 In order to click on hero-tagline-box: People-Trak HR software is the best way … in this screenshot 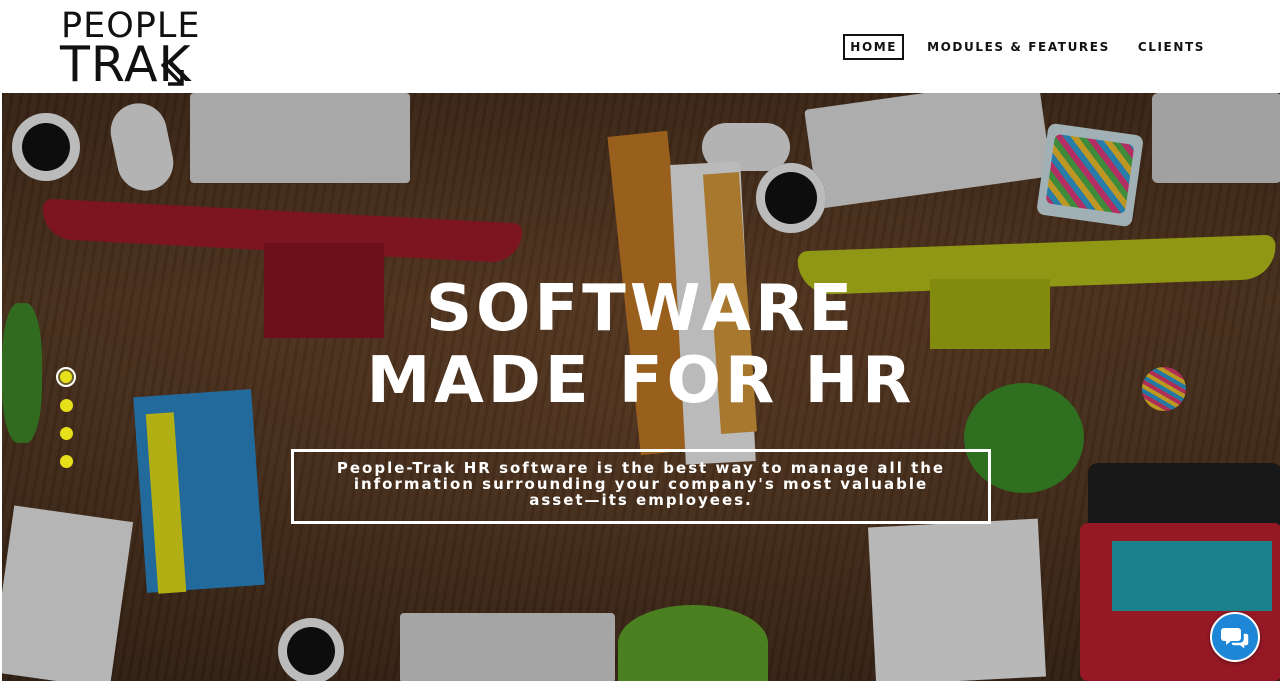, I will do `click(641, 486)`.